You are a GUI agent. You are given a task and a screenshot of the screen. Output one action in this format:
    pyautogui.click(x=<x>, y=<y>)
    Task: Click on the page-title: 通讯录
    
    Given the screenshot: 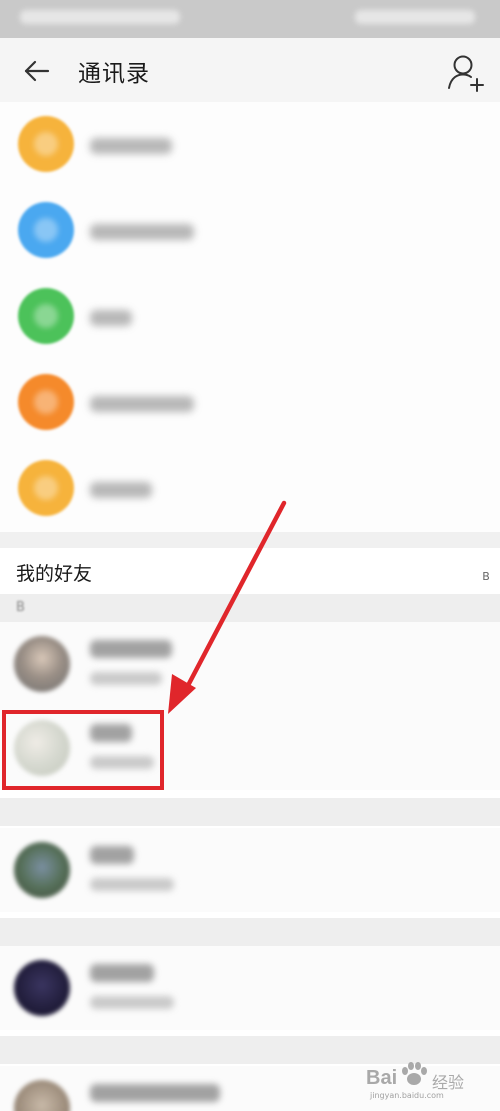 What is the action you would take?
    pyautogui.click(x=114, y=74)
    